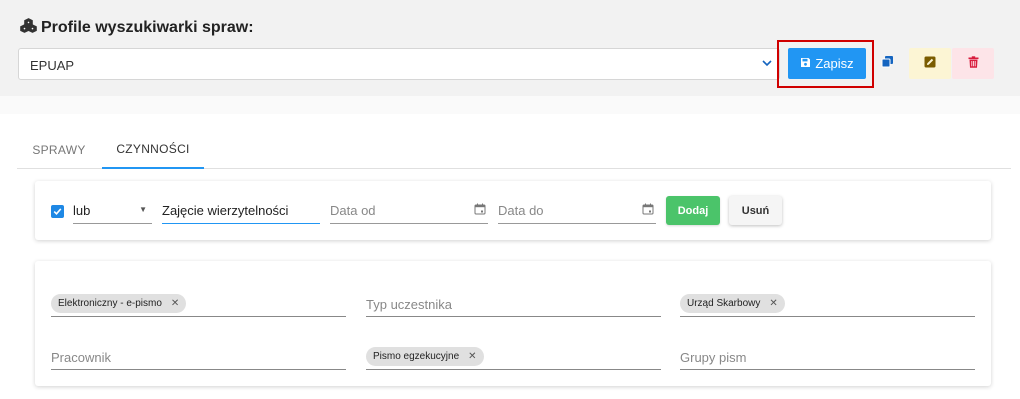 The image size is (1020, 399). I want to click on chip-label: Pismo egzekucyjne, so click(416, 356).